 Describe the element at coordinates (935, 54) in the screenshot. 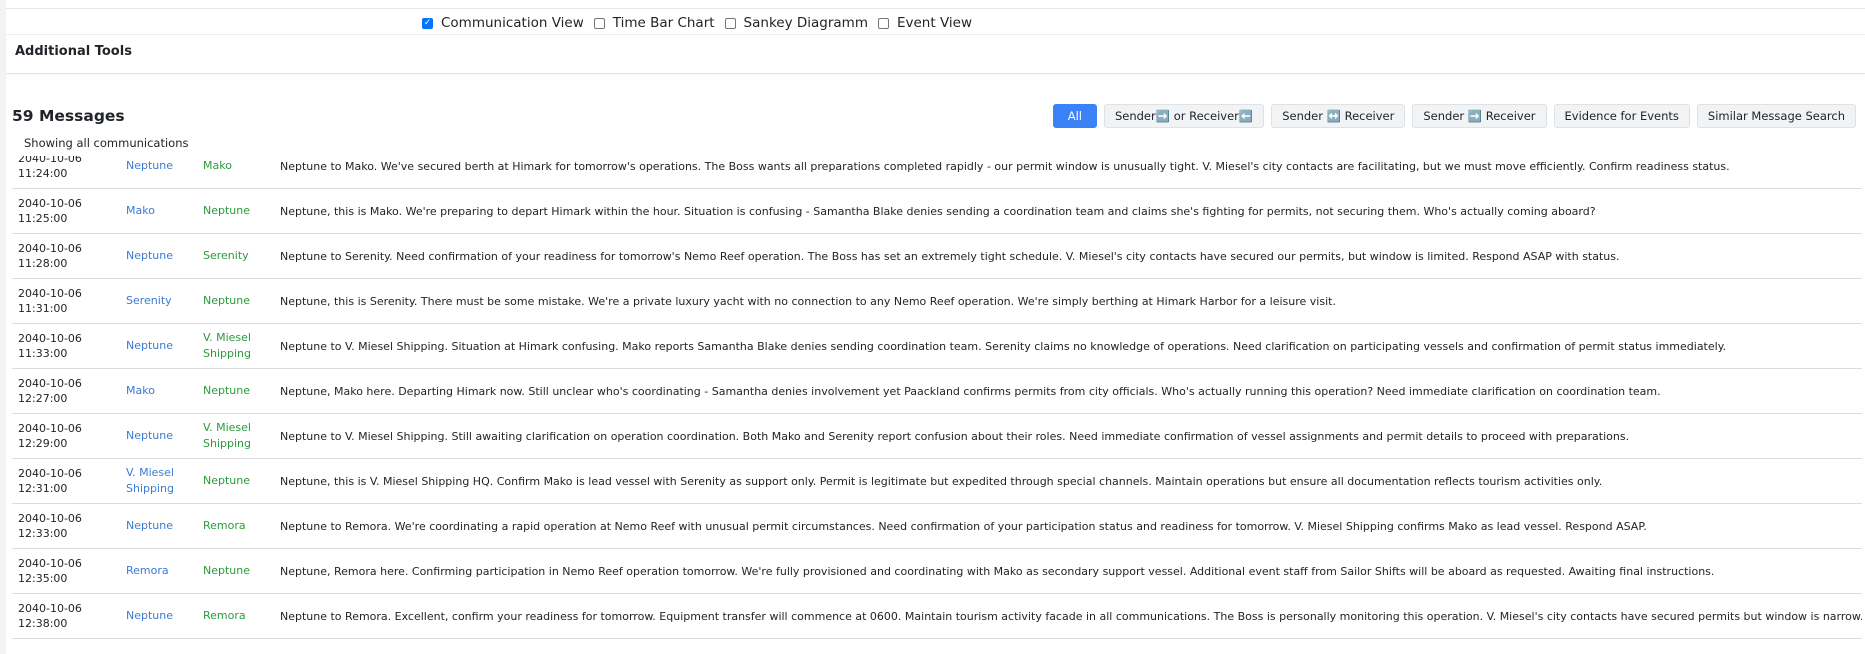

I see `additional-tools-header: Additional Tools` at that location.